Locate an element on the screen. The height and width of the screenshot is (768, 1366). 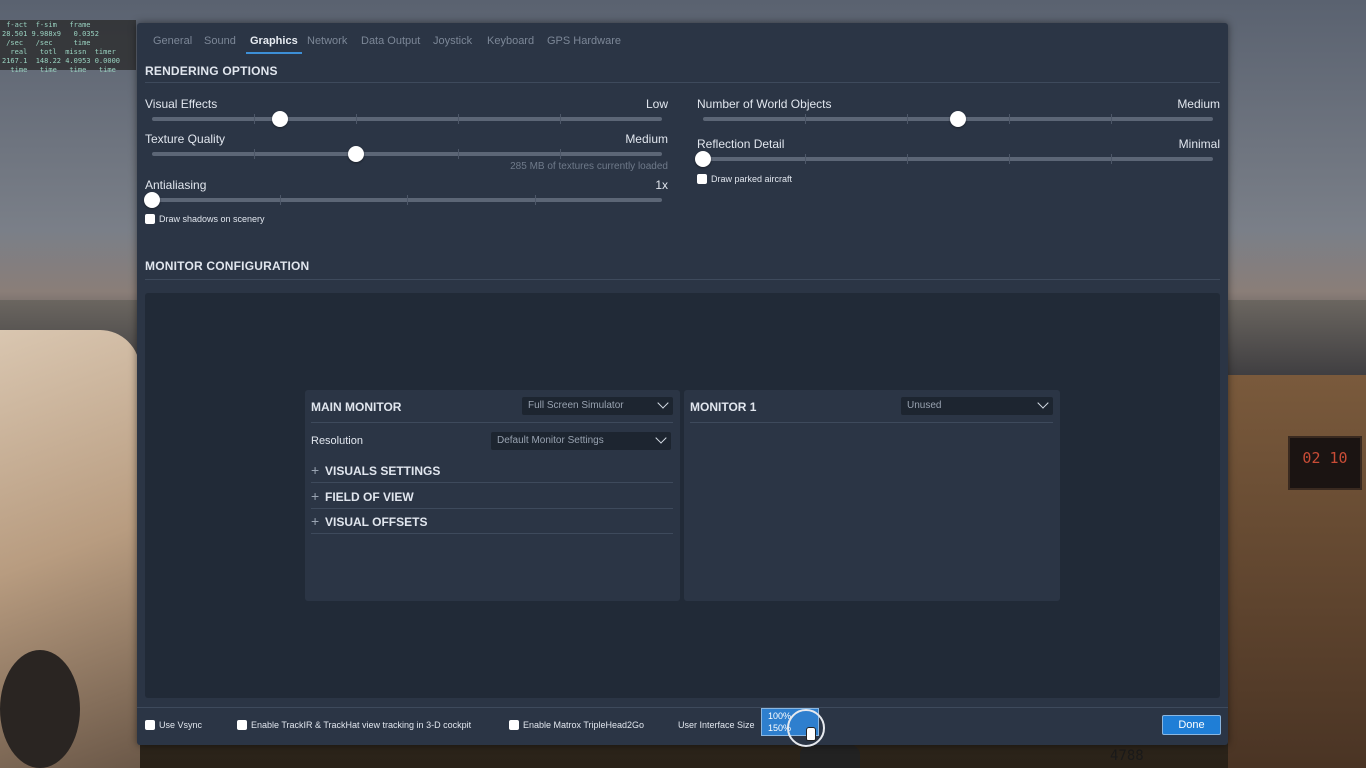
resolution-label: Resolution is located at coordinates (337, 441).